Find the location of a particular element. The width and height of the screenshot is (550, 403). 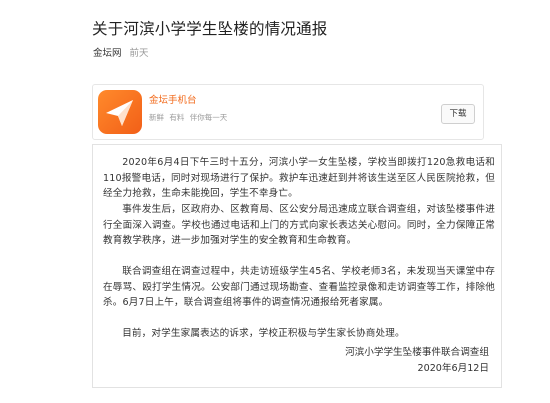

notice-signature: 河滨小学学生坠楼事件联合调查组 is located at coordinates (417, 352).